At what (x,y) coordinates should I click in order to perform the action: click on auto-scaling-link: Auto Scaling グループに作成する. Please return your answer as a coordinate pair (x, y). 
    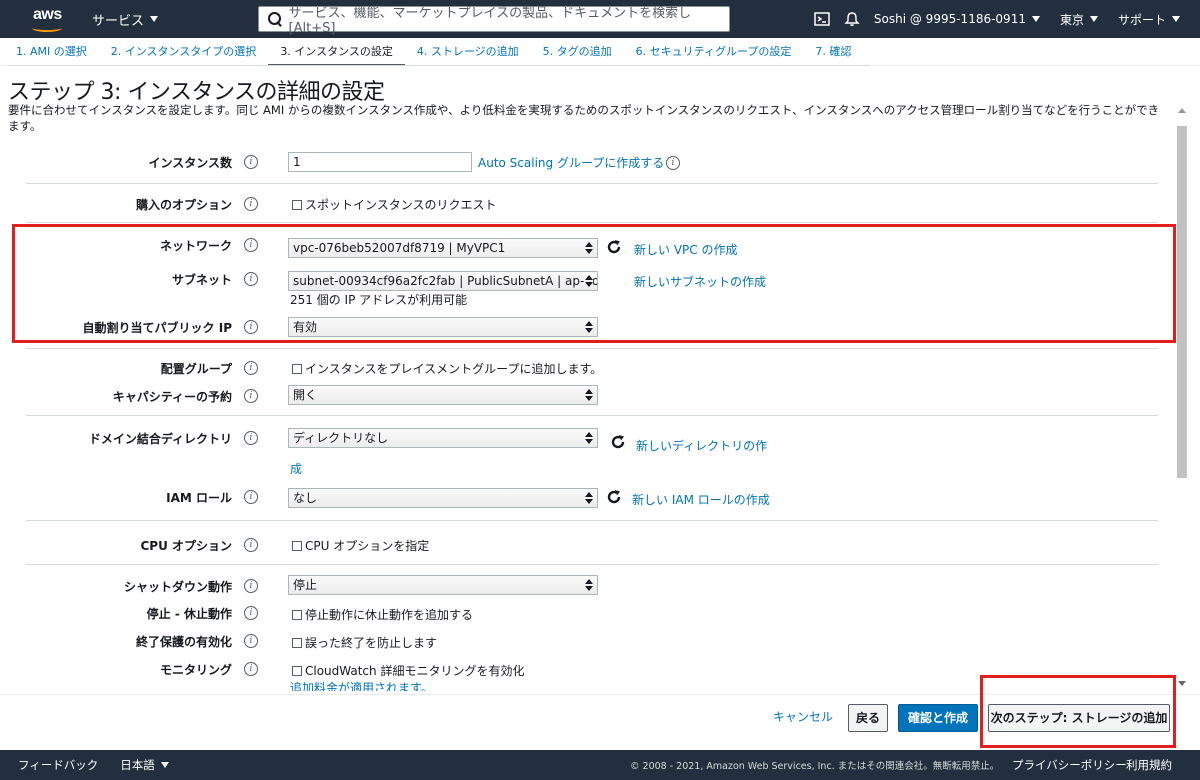
    Looking at the image, I should click on (571, 162).